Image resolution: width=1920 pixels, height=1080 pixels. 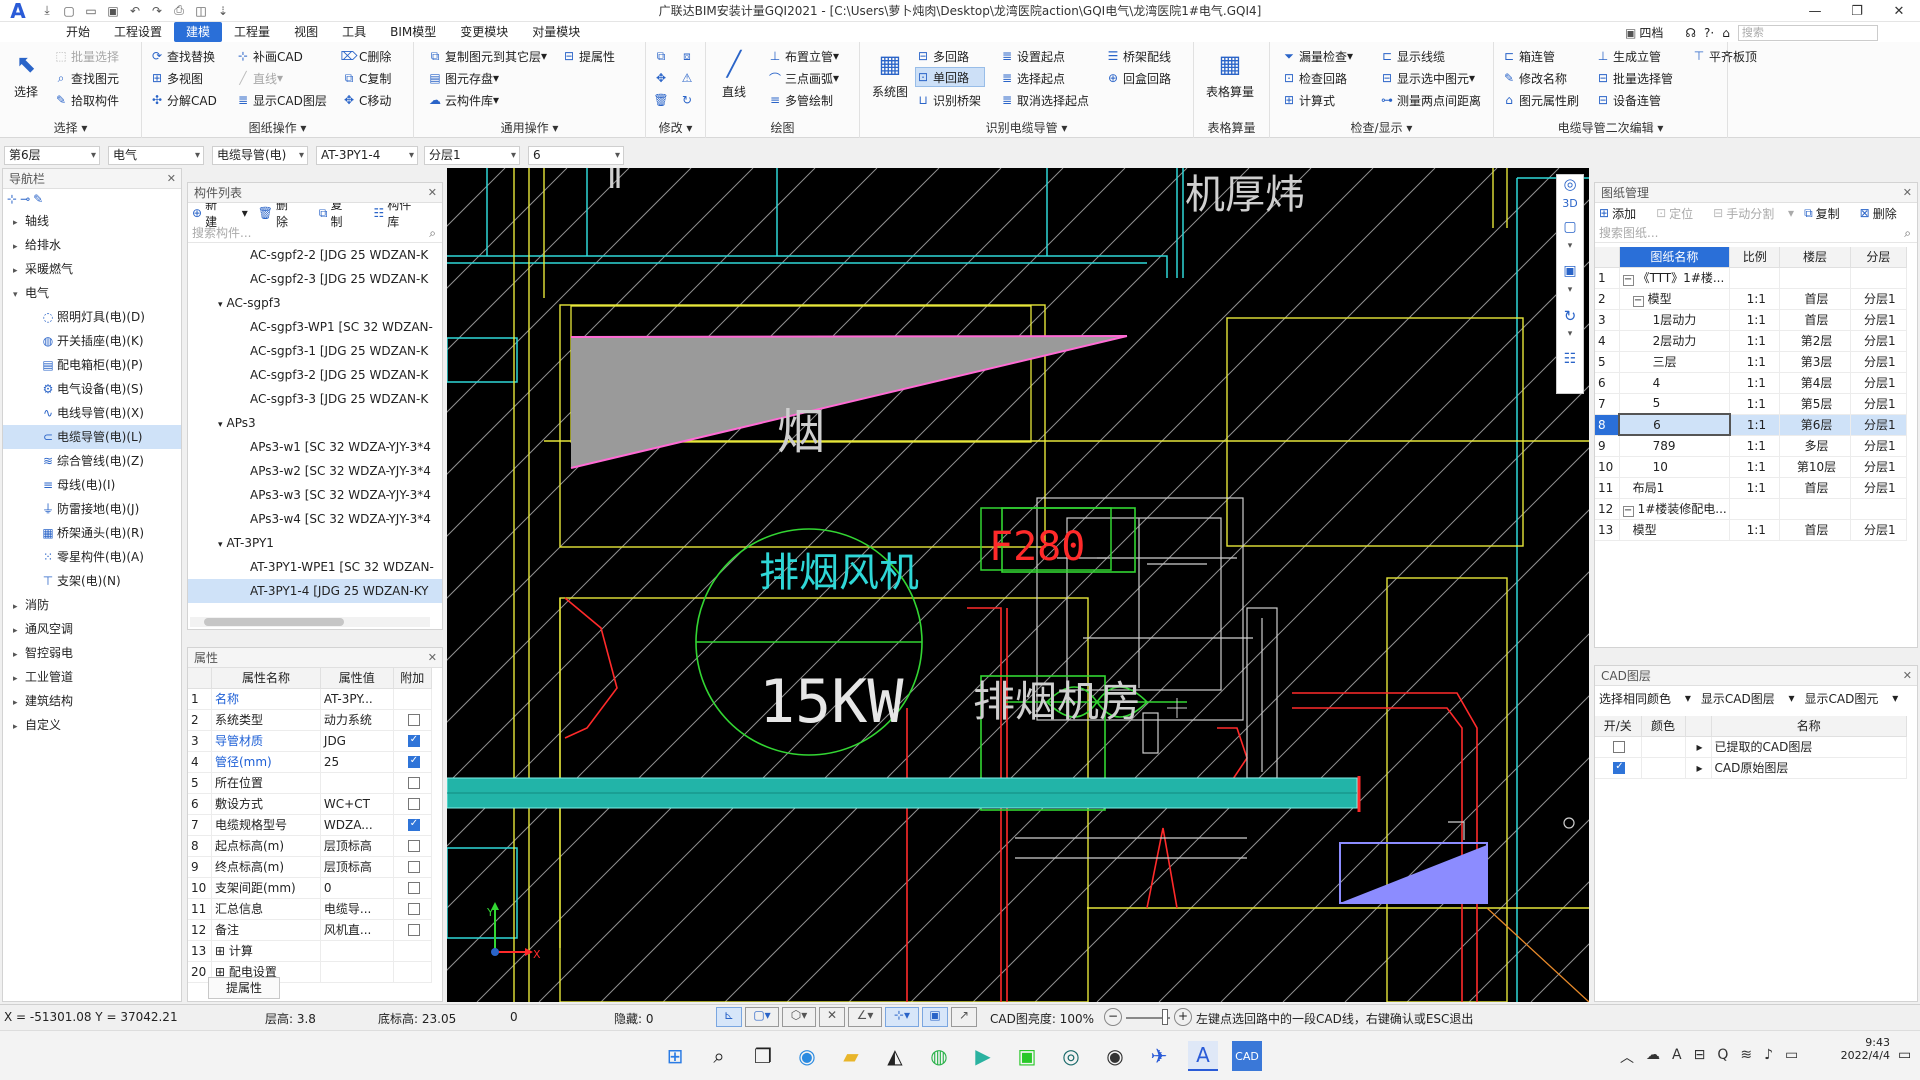 I want to click on drawing-name-cell: 1层动力, so click(x=1675, y=320).